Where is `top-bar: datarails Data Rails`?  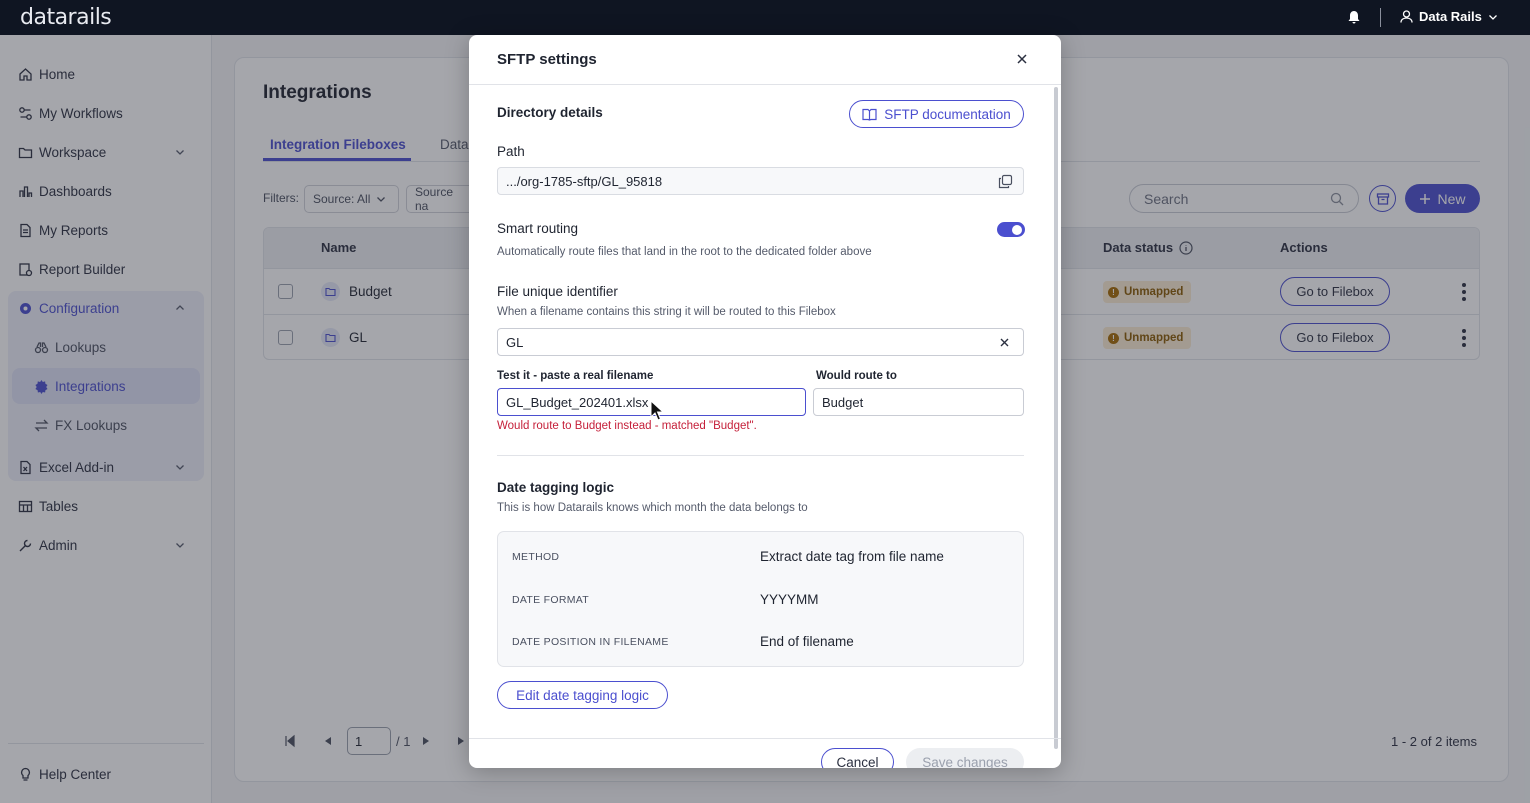
top-bar: datarails Data Rails is located at coordinates (765, 17).